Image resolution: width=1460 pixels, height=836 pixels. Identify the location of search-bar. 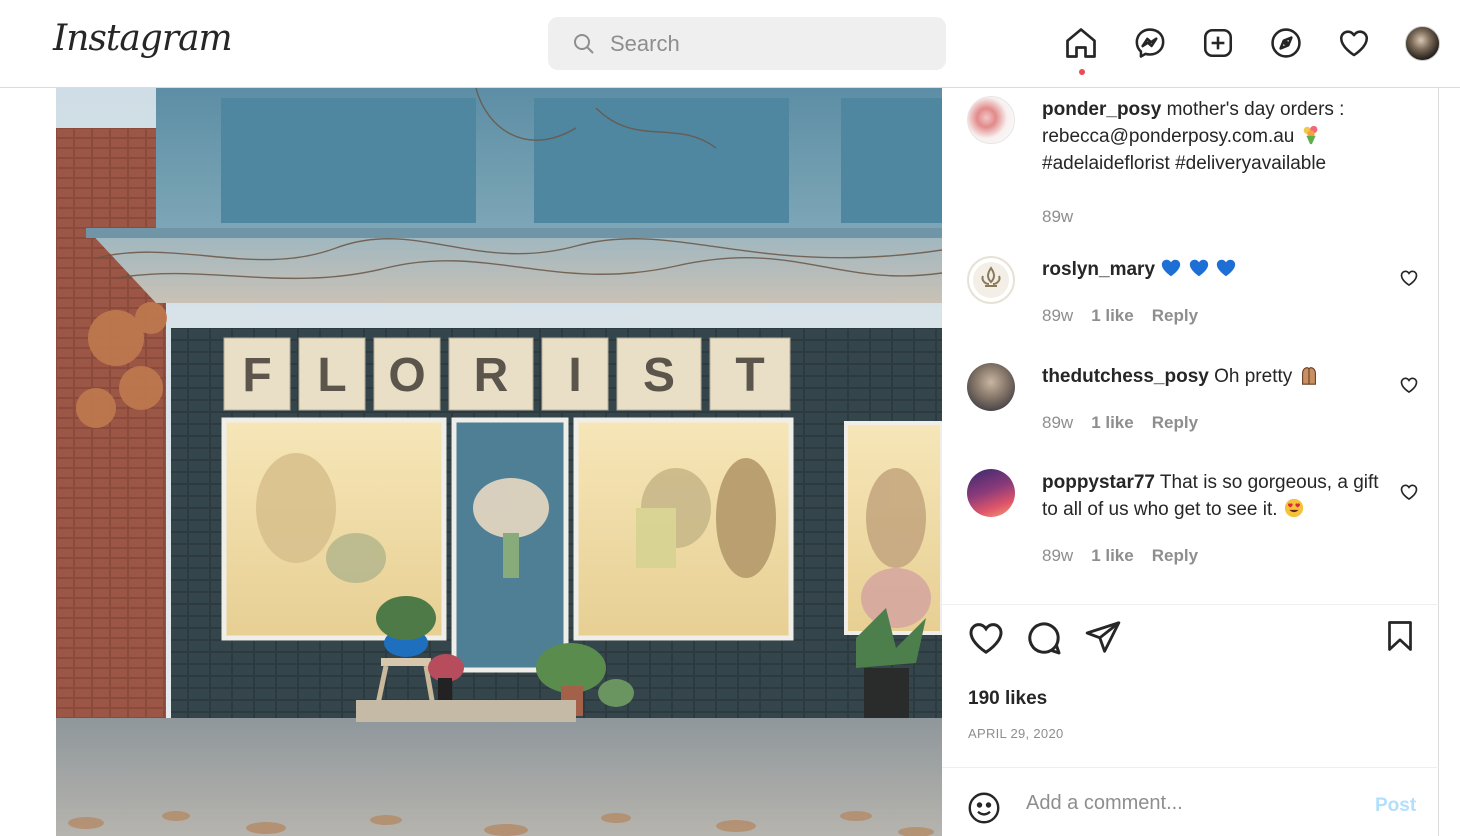
(747, 43).